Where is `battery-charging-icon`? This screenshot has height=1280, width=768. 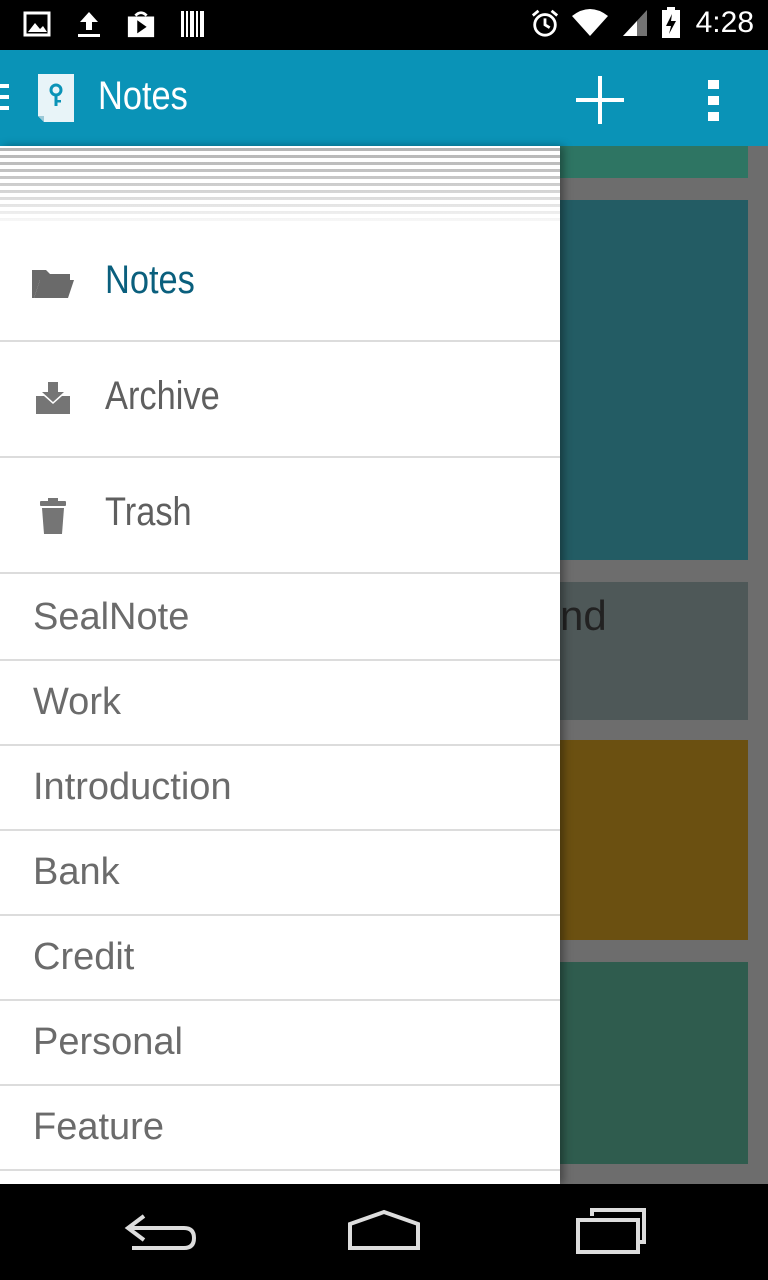 battery-charging-icon is located at coordinates (671, 23).